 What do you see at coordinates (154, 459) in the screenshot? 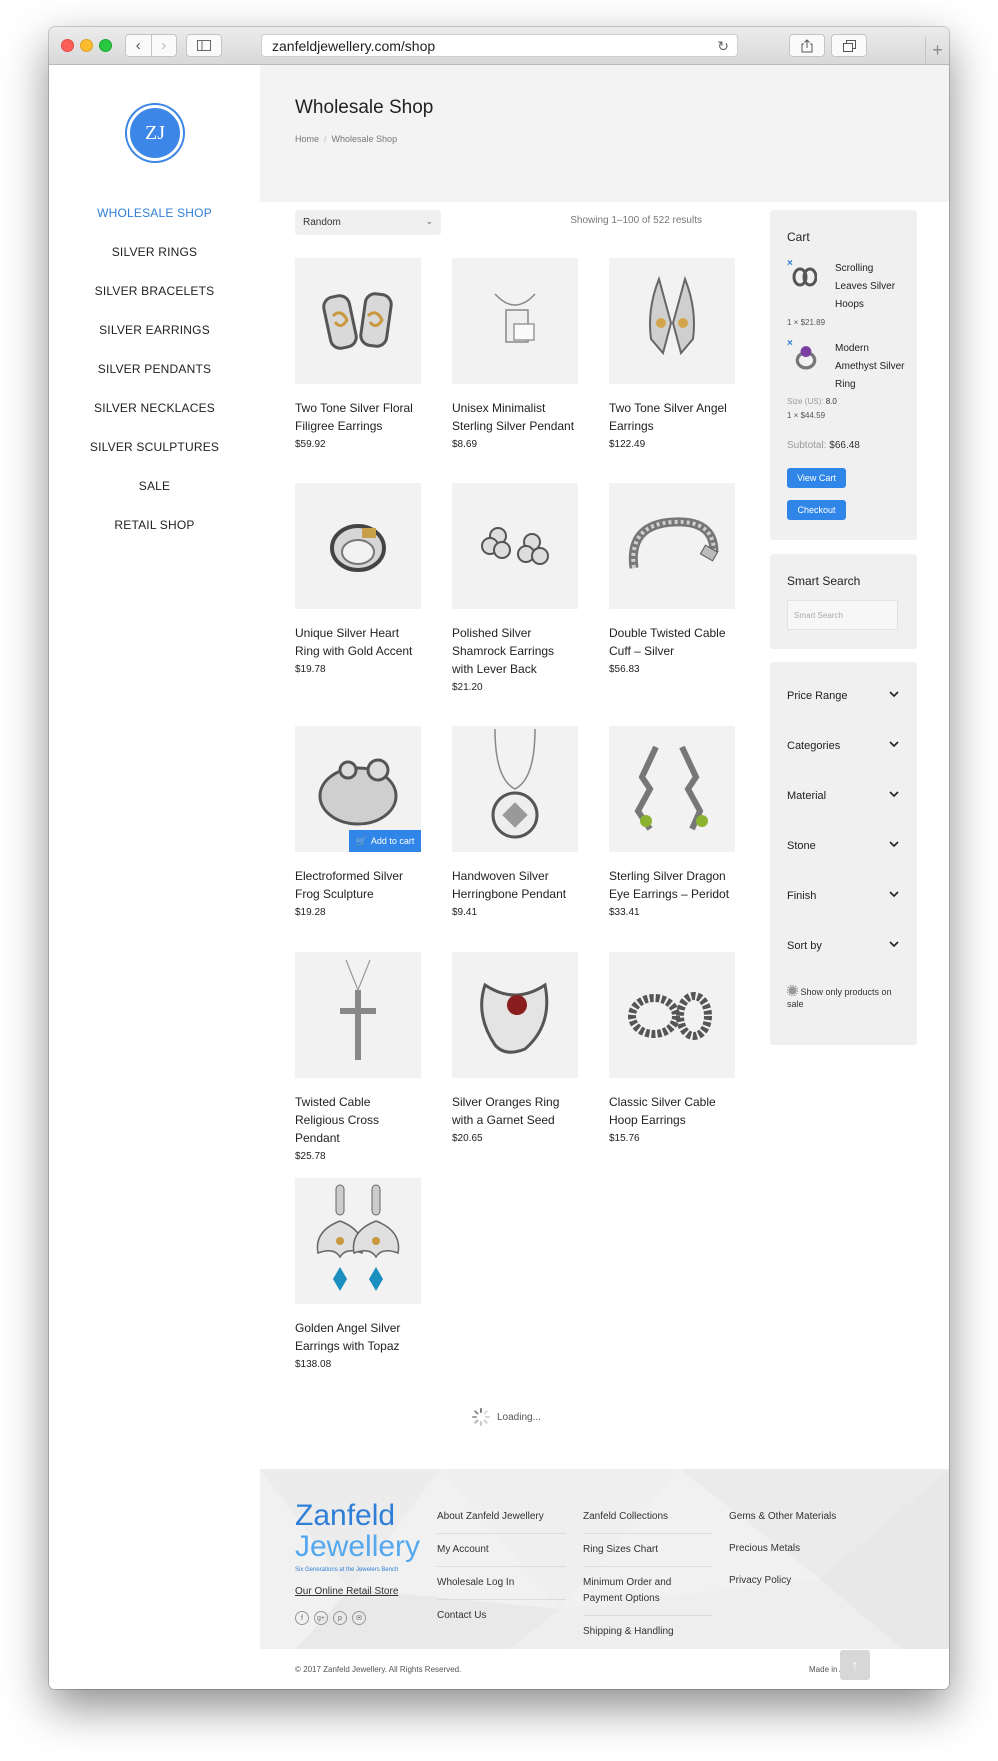
I see `menu-item-silver-sculptures: SILVER SCULPTURES` at bounding box center [154, 459].